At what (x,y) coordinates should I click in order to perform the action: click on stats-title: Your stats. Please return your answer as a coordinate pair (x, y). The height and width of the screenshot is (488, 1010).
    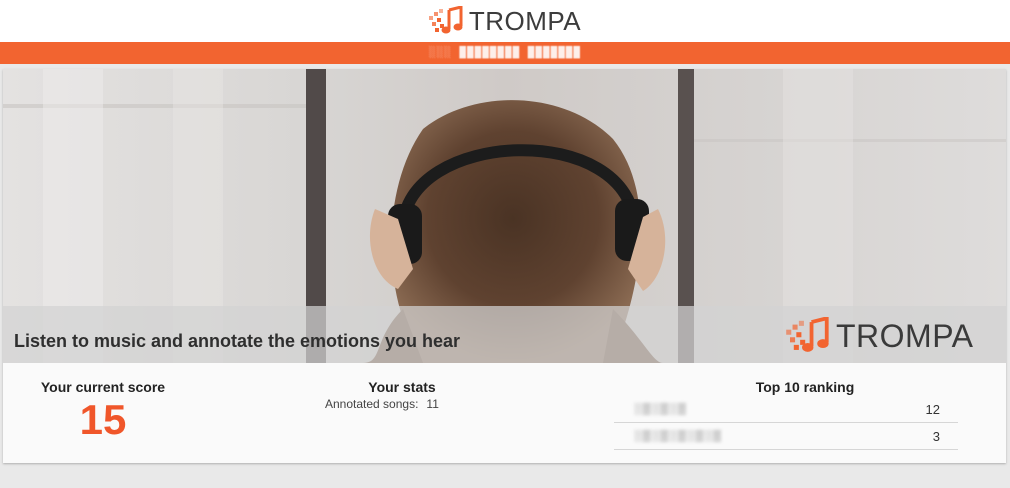
    Looking at the image, I should click on (402, 387).